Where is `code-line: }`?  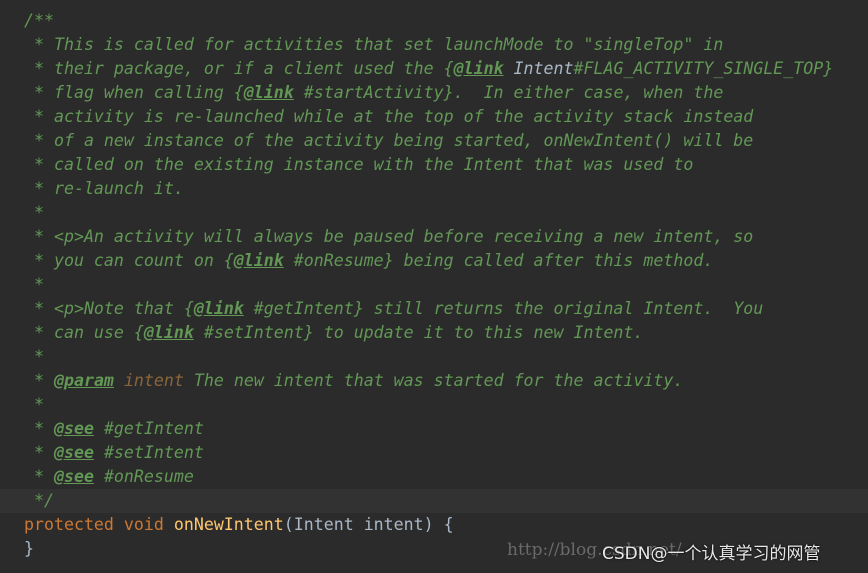 code-line: } is located at coordinates (29, 549).